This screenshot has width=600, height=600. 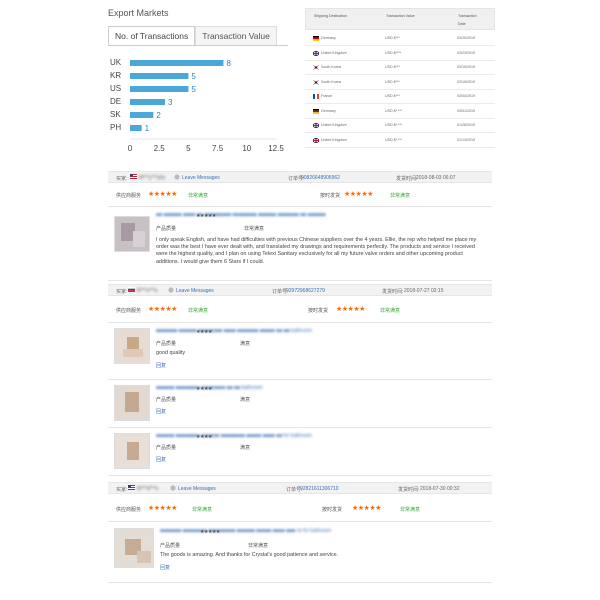 What do you see at coordinates (400, 126) in the screenshot?
I see `transaction-row: United Kingdom USD $*,*** 01/28/2019` at bounding box center [400, 126].